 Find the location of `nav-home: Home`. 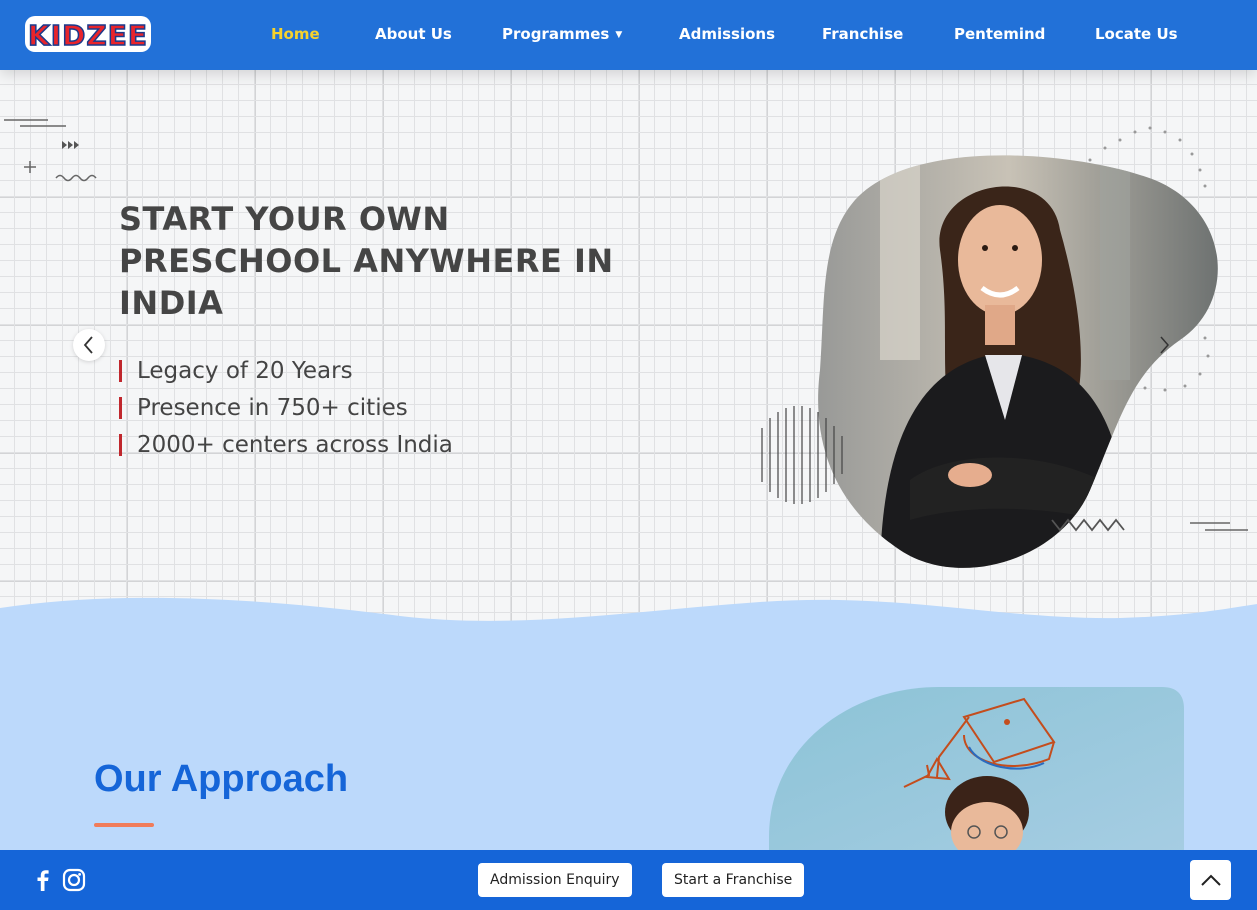

nav-home: Home is located at coordinates (295, 34).